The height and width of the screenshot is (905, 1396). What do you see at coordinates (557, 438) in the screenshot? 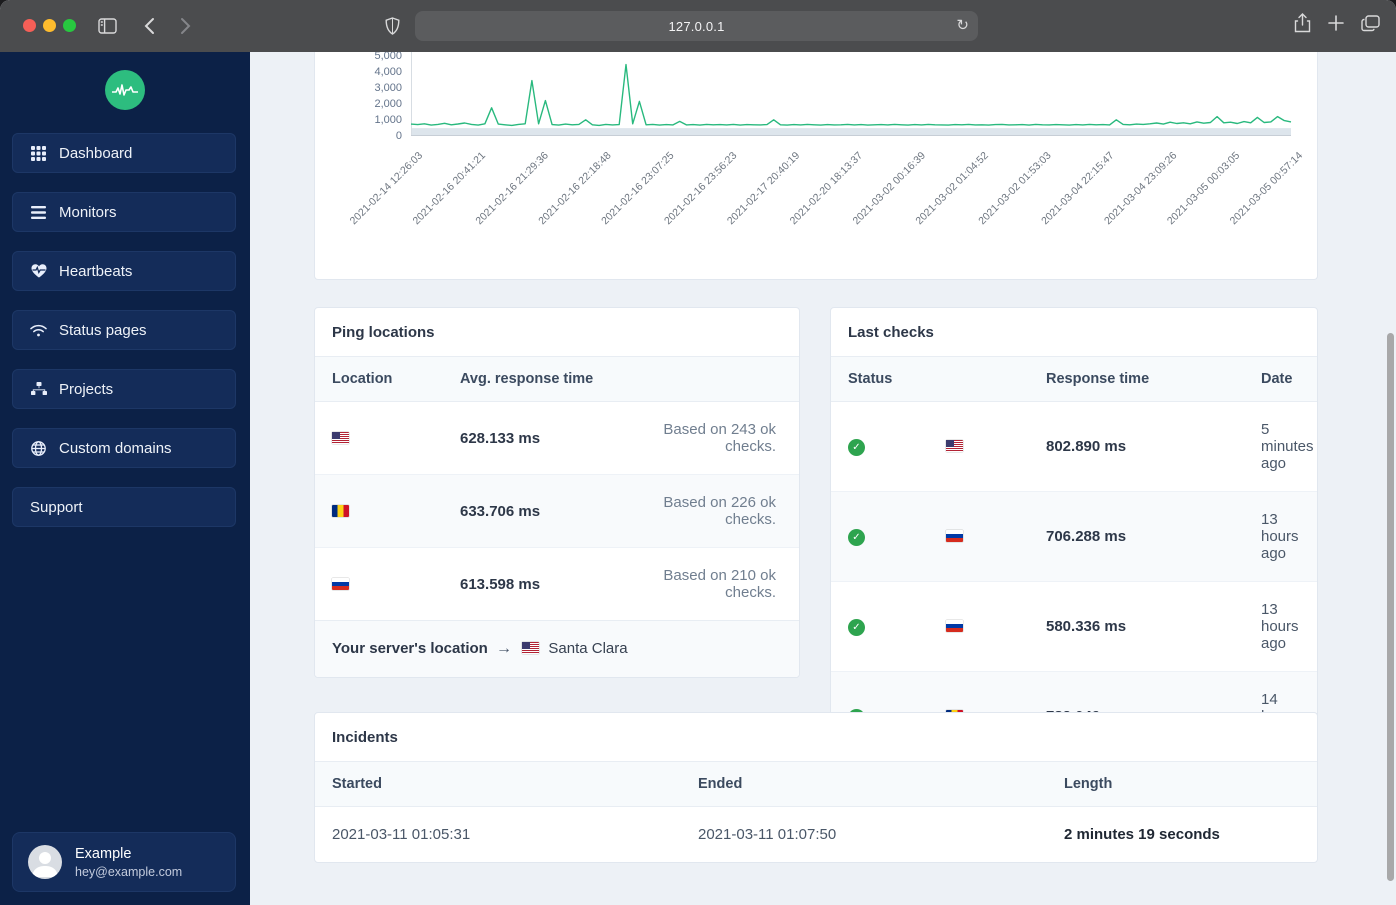
I see `ping-location-row: 628.133 ms Based on 243 ok checks.` at bounding box center [557, 438].